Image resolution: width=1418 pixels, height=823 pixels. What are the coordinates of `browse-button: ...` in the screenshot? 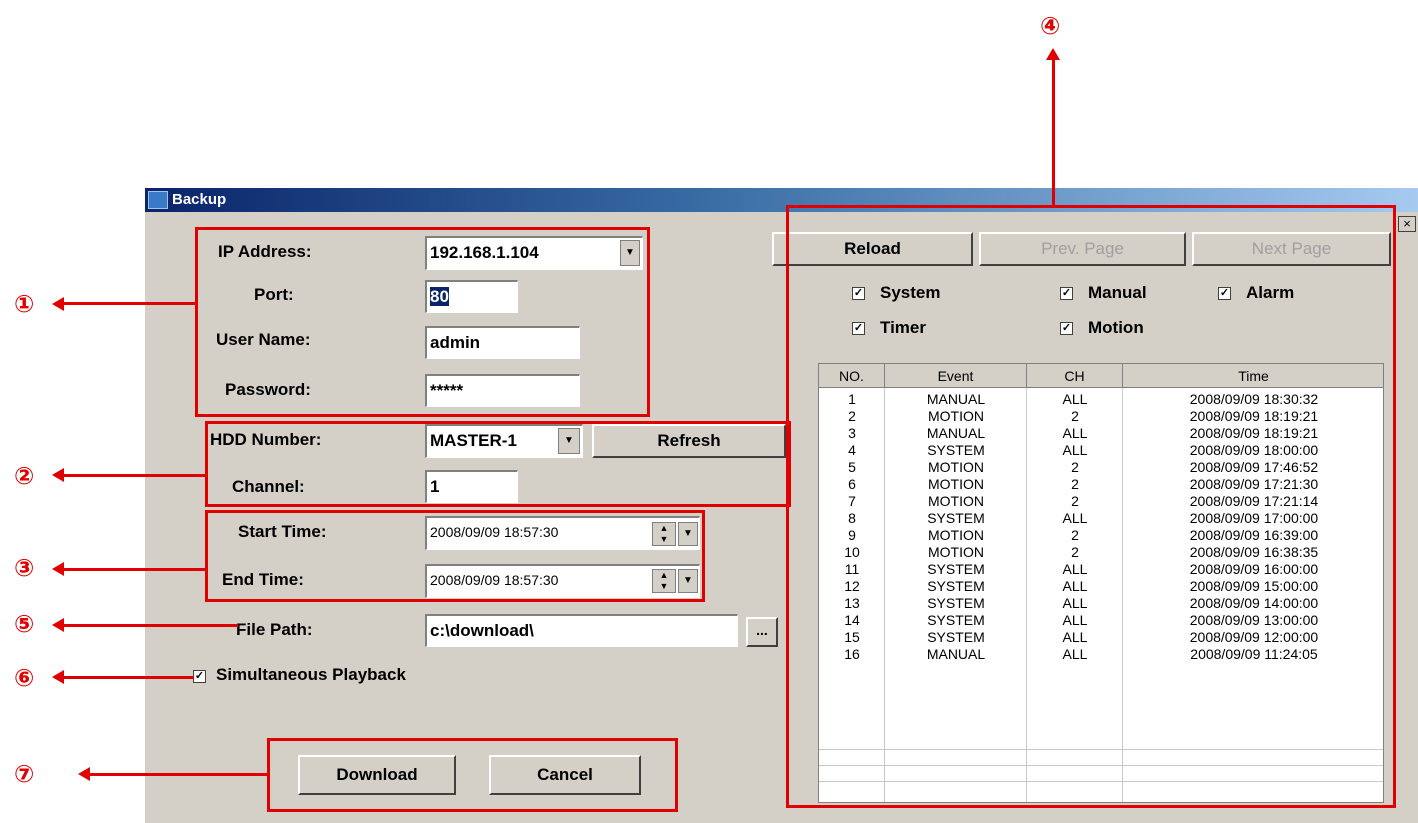 It's located at (762, 632).